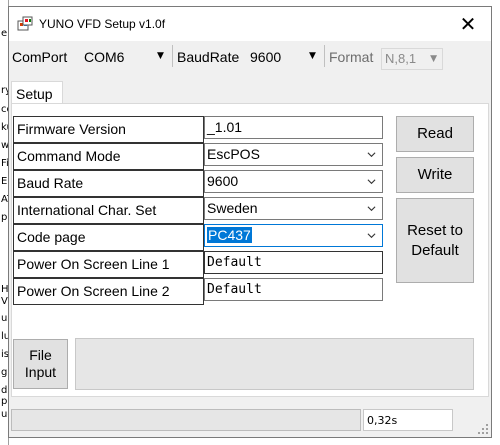 The image size is (500, 445). Describe the element at coordinates (108, 210) in the screenshot. I see `intl-char-set-label: International Char. Set` at that location.